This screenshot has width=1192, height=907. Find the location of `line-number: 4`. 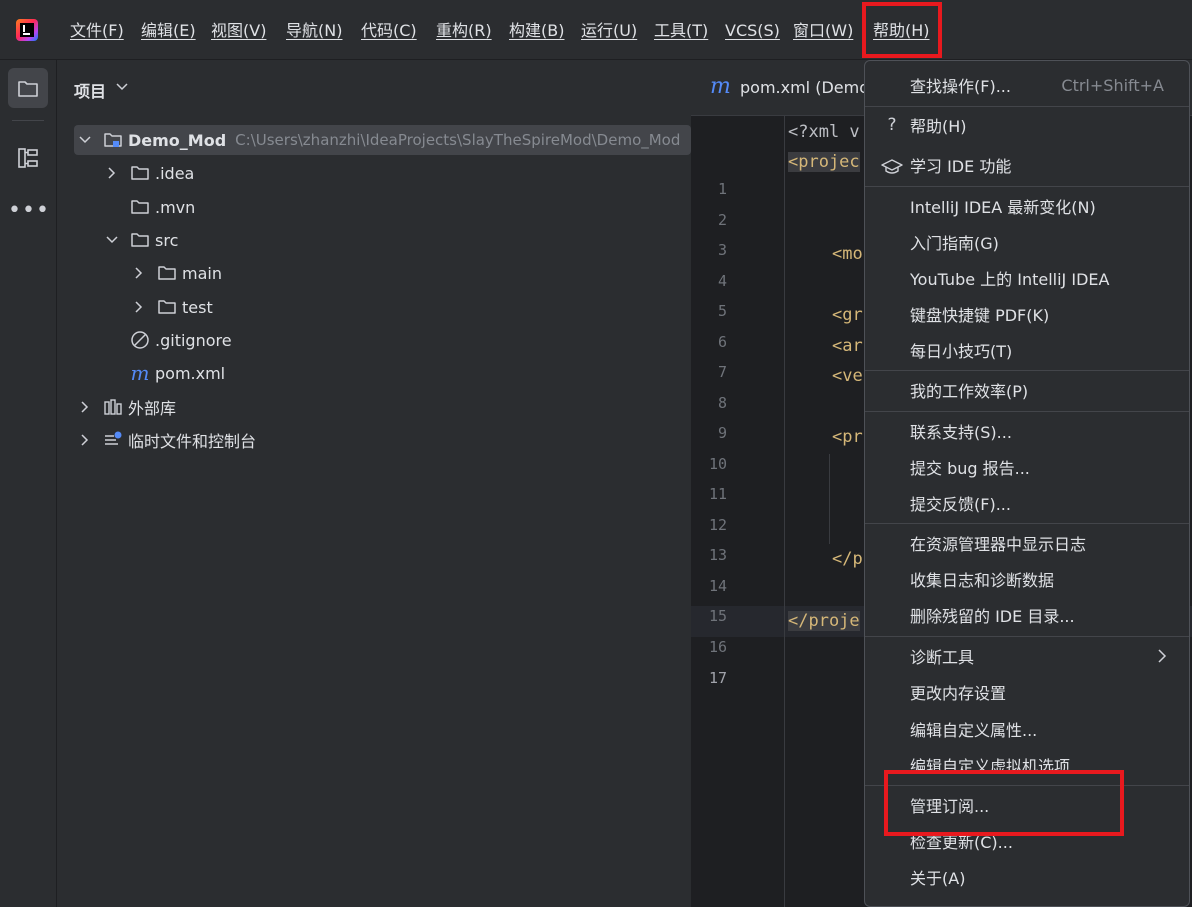

line-number: 4 is located at coordinates (722, 281).